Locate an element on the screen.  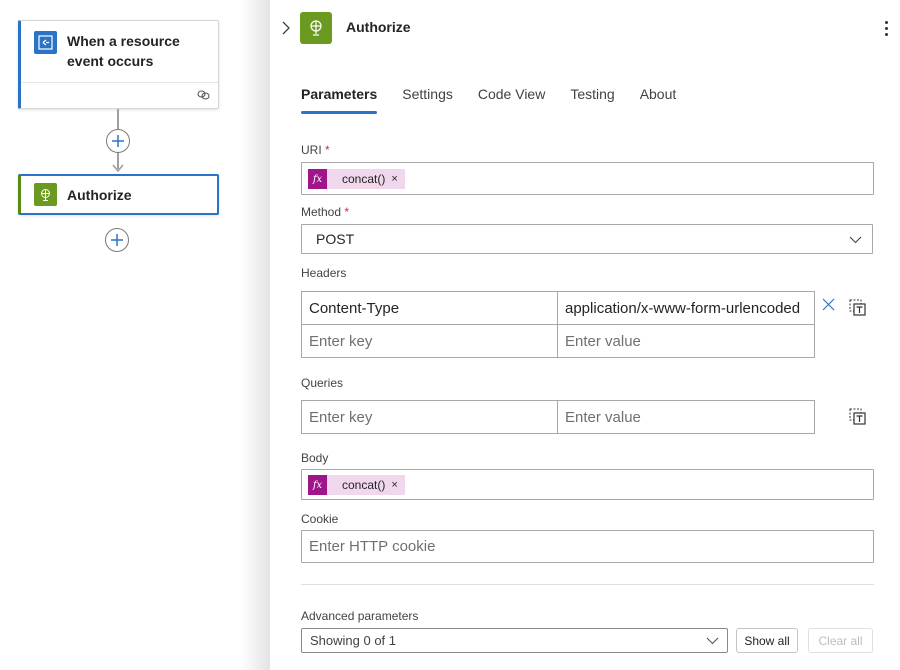
uri-label: URI * is located at coordinates (315, 150).